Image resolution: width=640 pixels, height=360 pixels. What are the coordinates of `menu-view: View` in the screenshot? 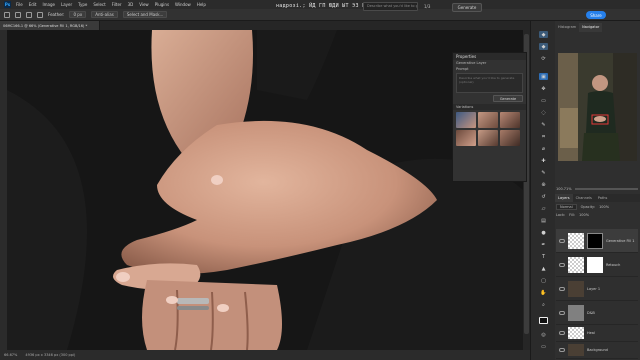 It's located at (144, 4).